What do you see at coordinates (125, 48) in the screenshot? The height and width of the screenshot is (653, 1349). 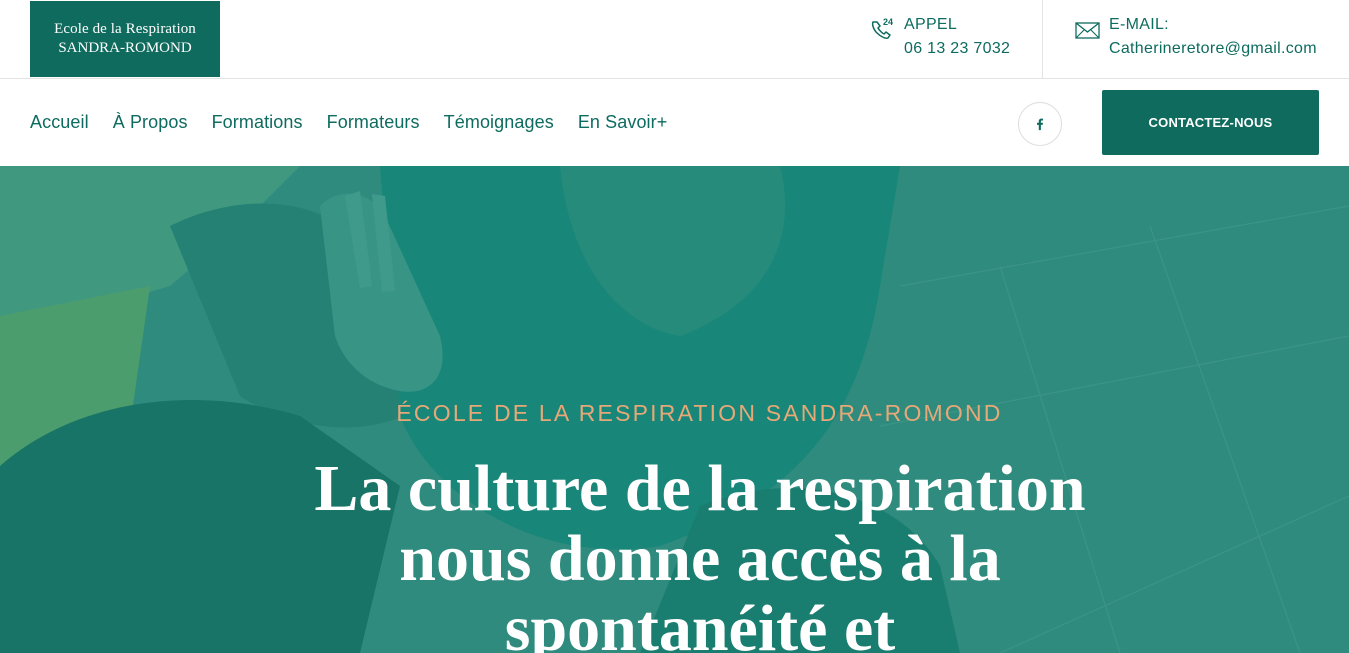 I see `logo-line-2: SANDRA-ROMOND` at bounding box center [125, 48].